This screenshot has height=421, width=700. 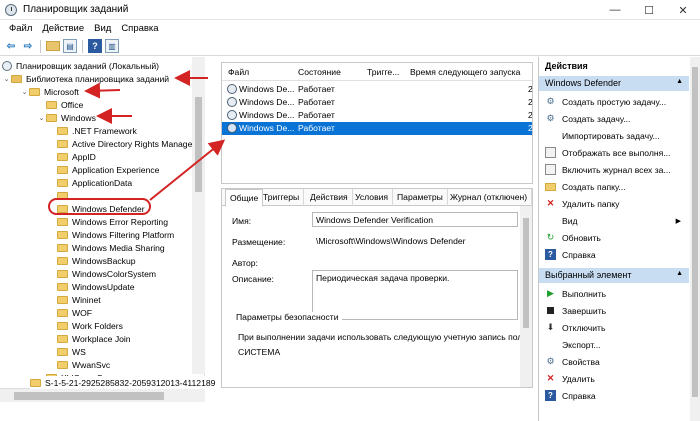 What do you see at coordinates (282, 197) in the screenshot?
I see `tab-triggers: Триггеры` at bounding box center [282, 197].